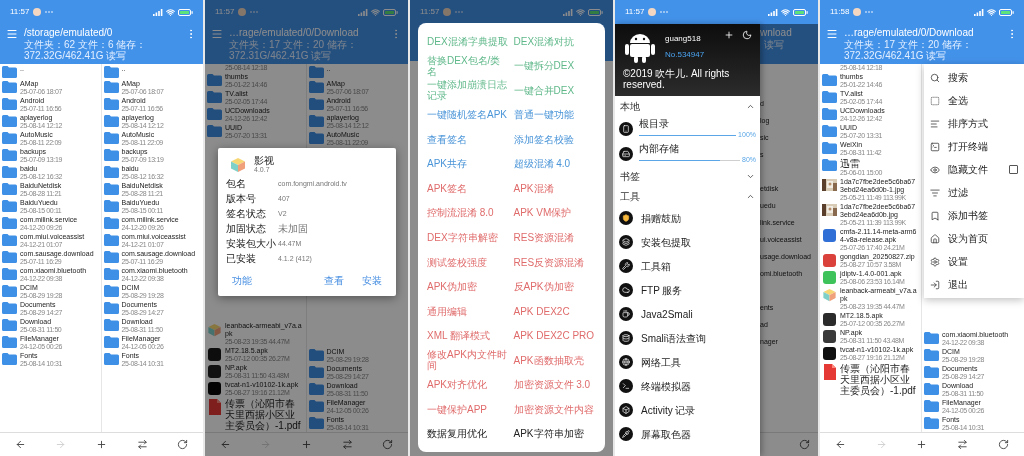 This screenshot has width=1024, height=456. What do you see at coordinates (687, 266) in the screenshot?
I see `drawer-item: 工具箱` at bounding box center [687, 266].